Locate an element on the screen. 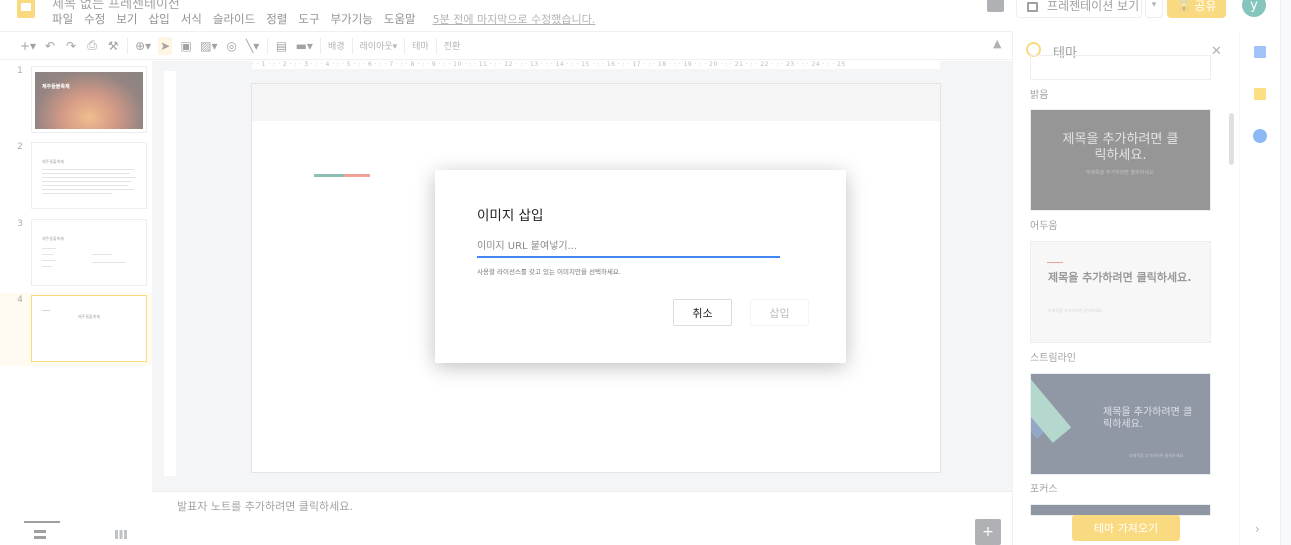  dialog-title: 이미지 삽입 is located at coordinates (510, 216).